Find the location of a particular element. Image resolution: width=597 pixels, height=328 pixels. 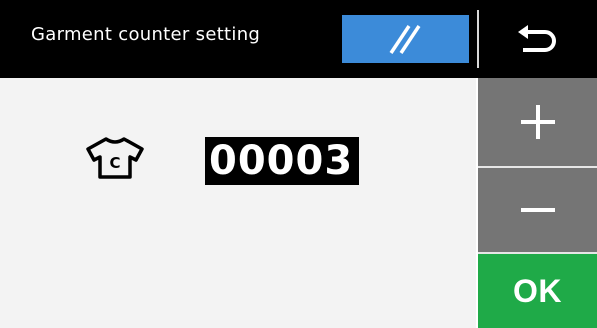

counter-value: 00003 is located at coordinates (282, 161).